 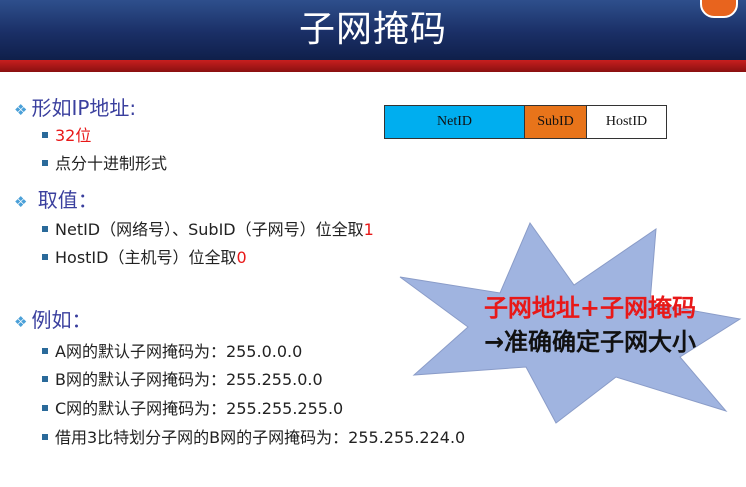 I want to click on example-borrow-text: 借用3比特划分子网的B网的子网掩码为：255.255.224.0, so click(x=260, y=437).